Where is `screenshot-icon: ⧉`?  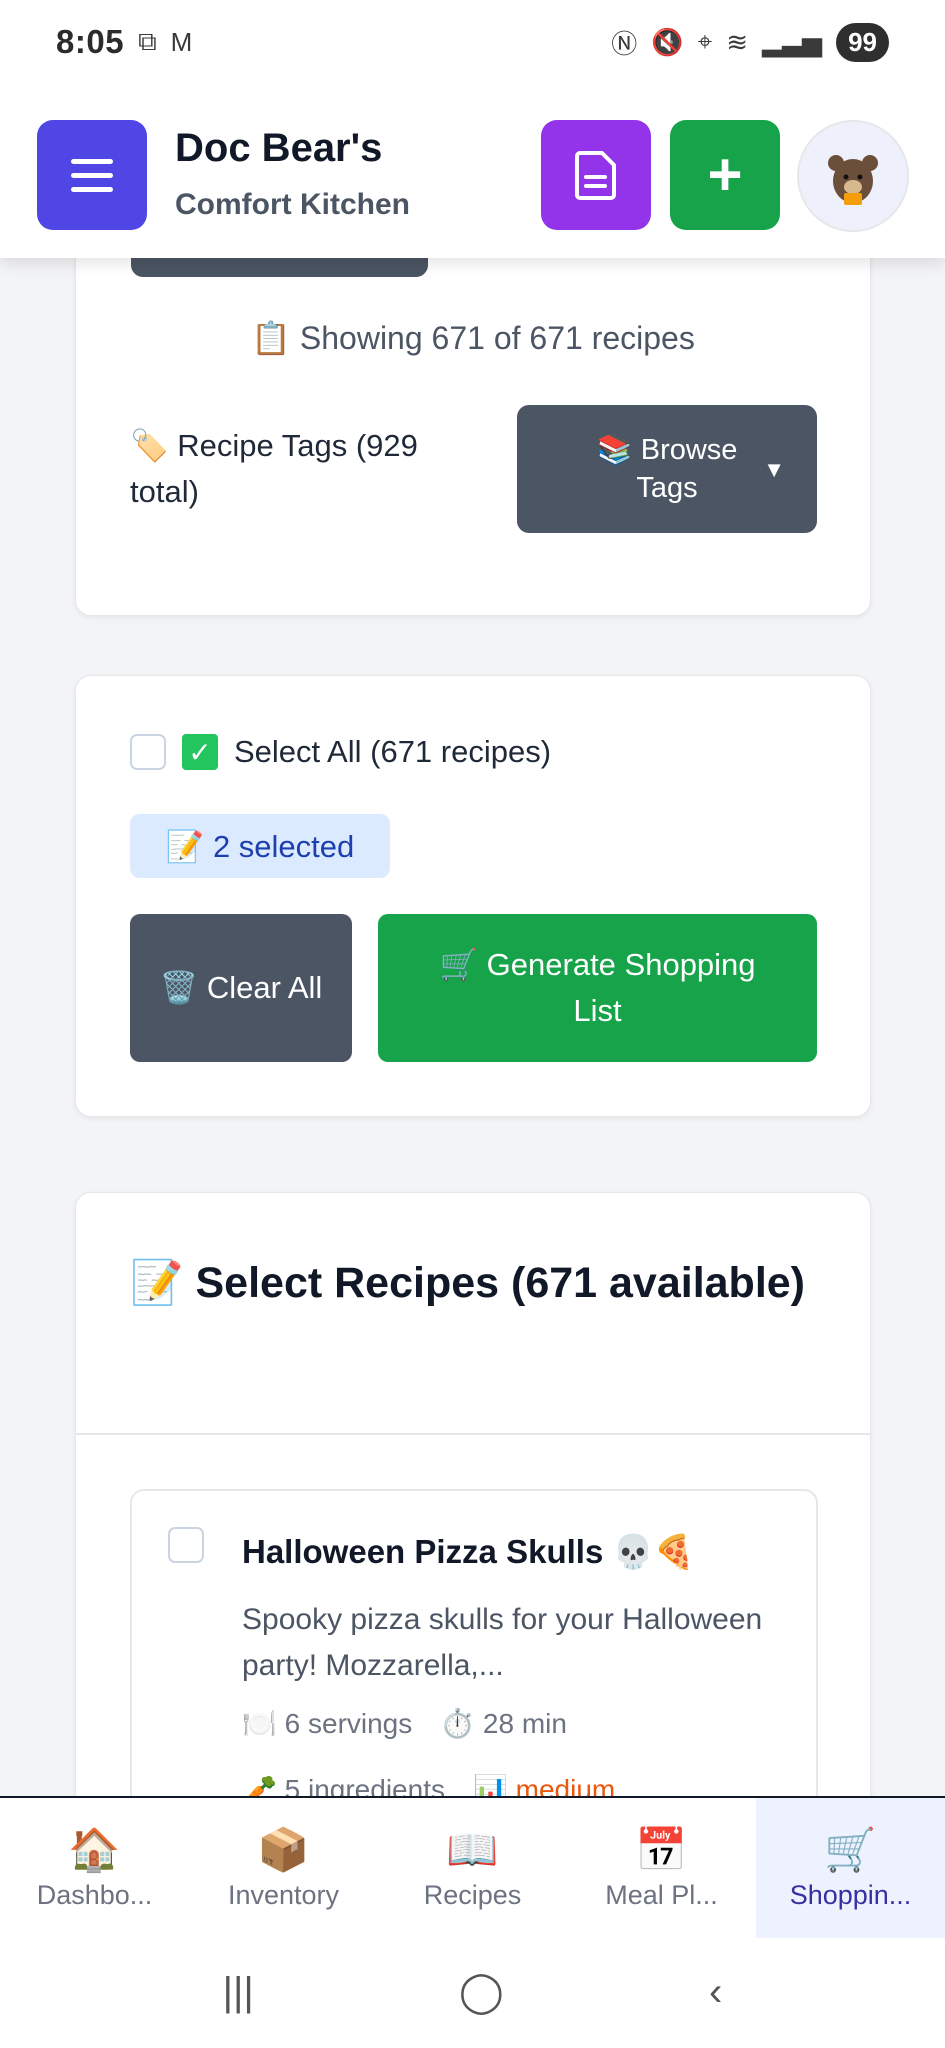 screenshot-icon: ⧉ is located at coordinates (147, 41).